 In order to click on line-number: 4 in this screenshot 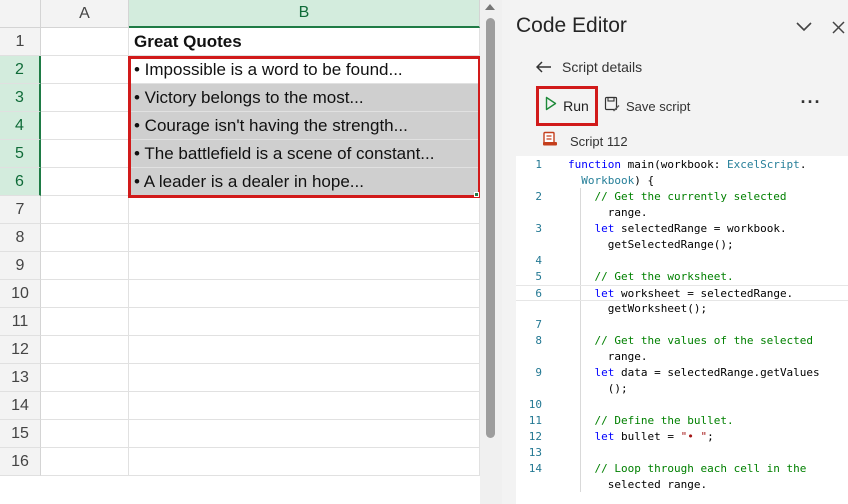, I will do `click(538, 260)`.